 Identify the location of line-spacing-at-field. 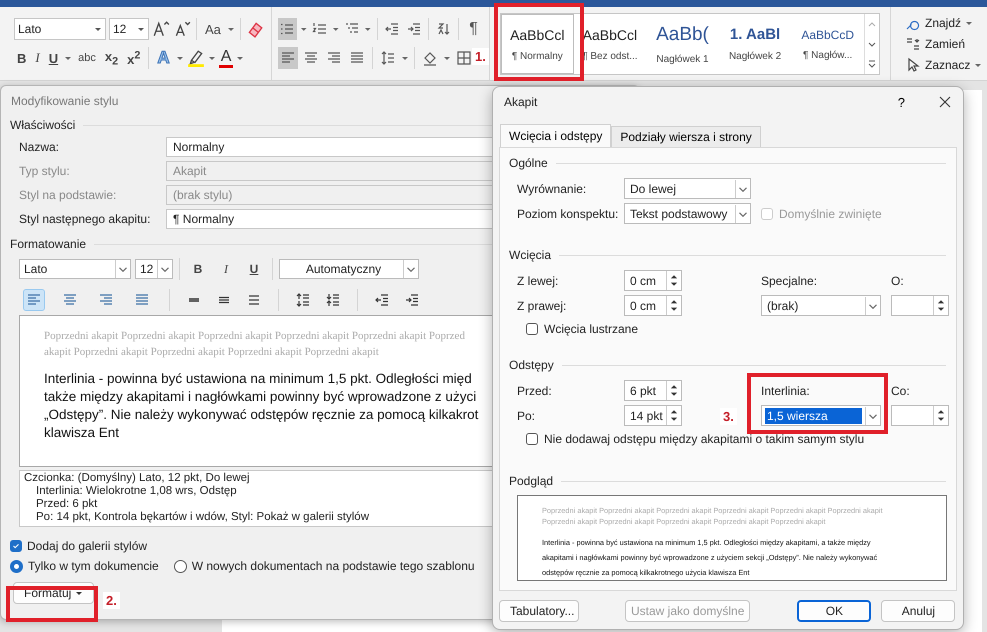
(920, 415).